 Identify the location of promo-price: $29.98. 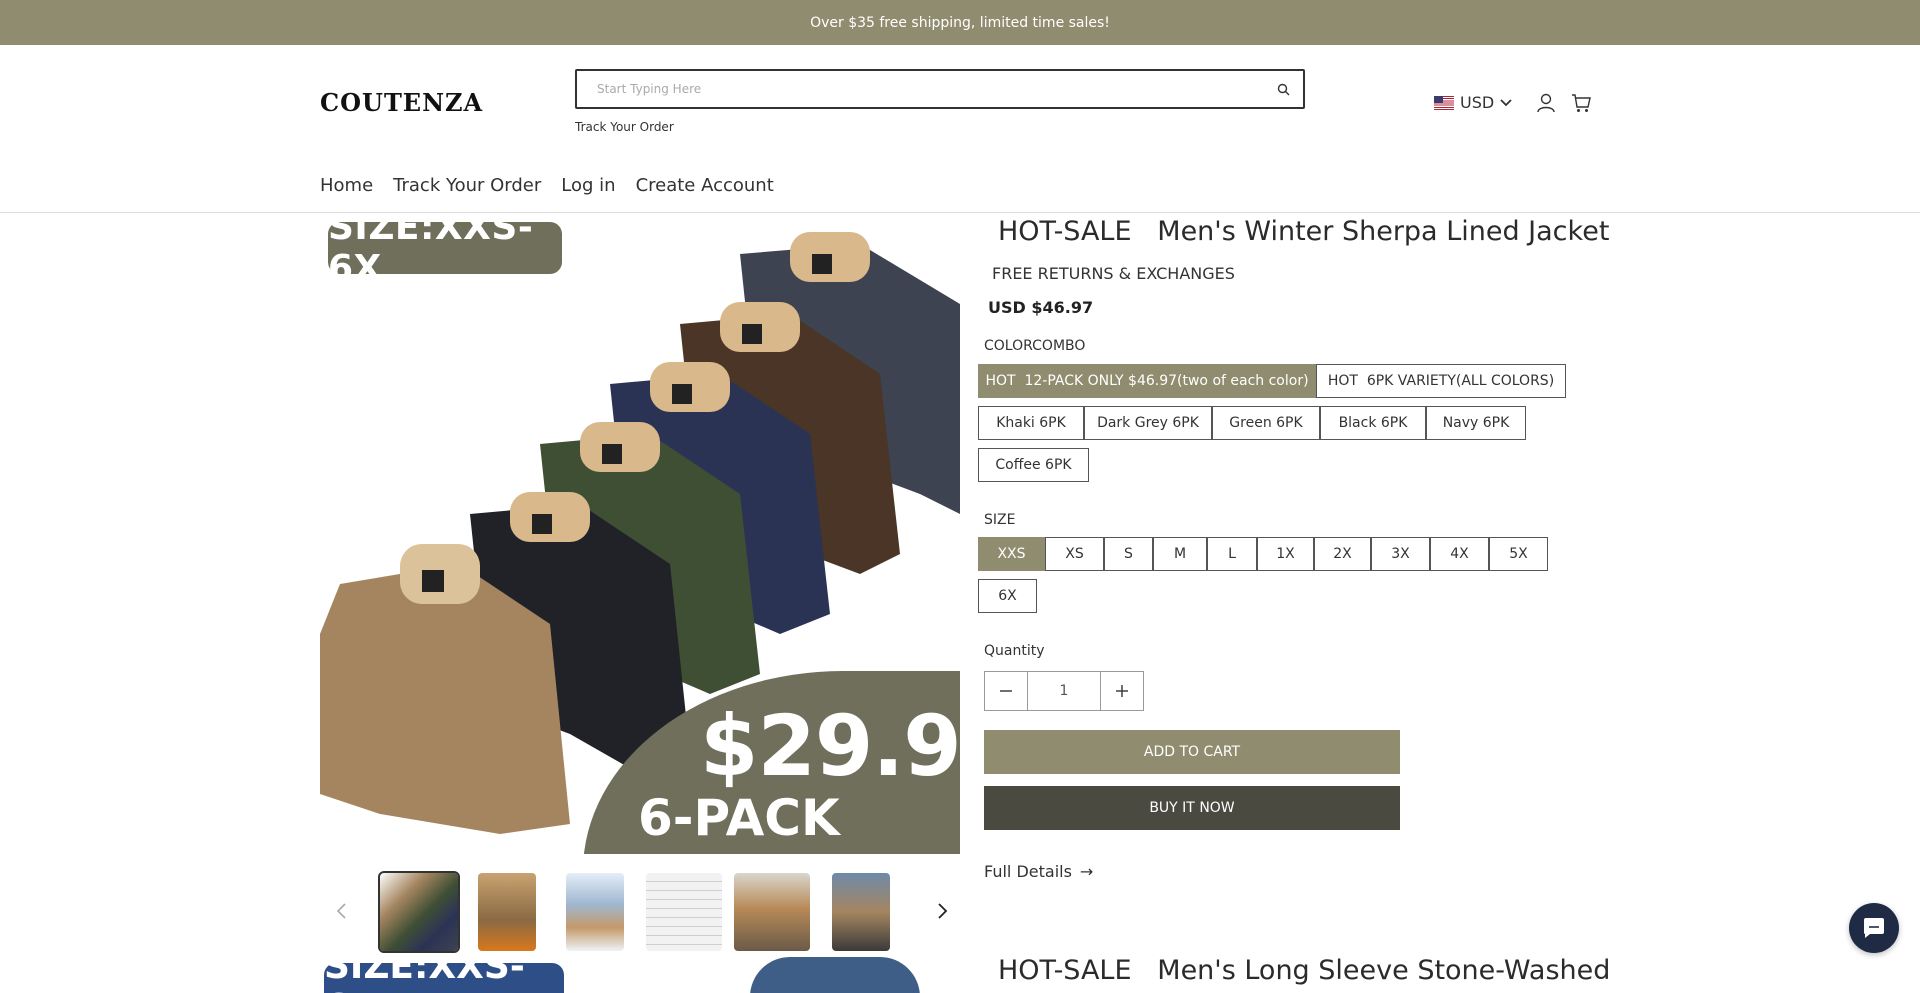
(830, 746).